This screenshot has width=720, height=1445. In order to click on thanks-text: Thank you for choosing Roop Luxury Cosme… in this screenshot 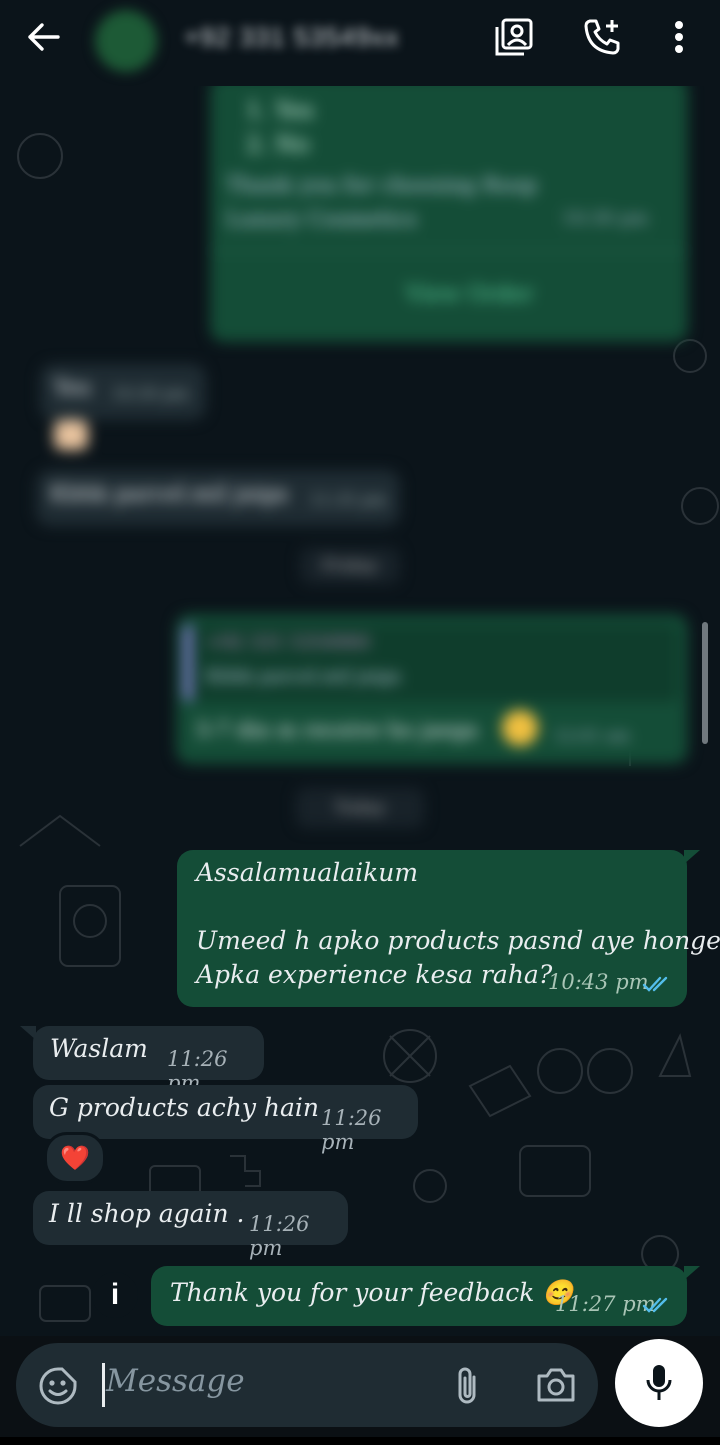, I will do `click(382, 202)`.